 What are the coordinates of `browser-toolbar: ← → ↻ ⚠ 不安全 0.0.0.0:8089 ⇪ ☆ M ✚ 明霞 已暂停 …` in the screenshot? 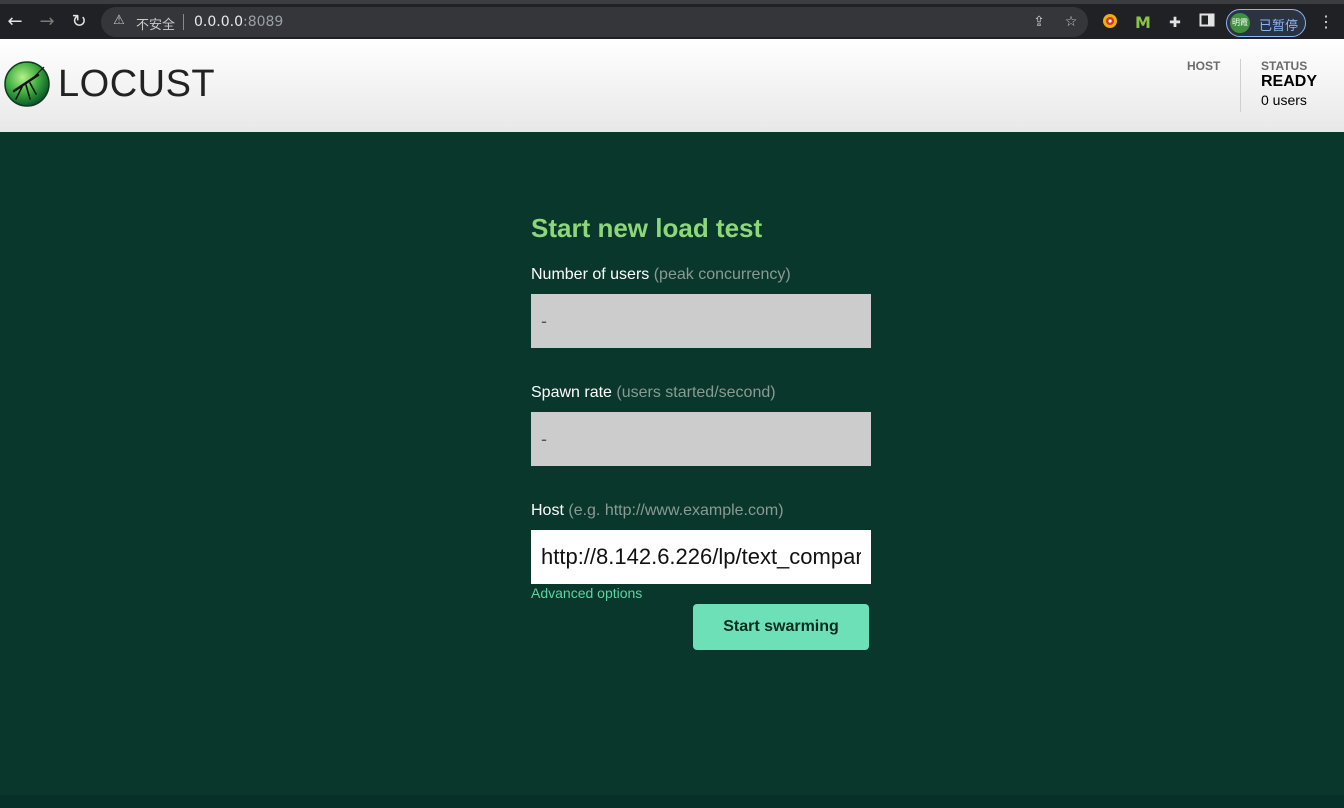 It's located at (672, 19).